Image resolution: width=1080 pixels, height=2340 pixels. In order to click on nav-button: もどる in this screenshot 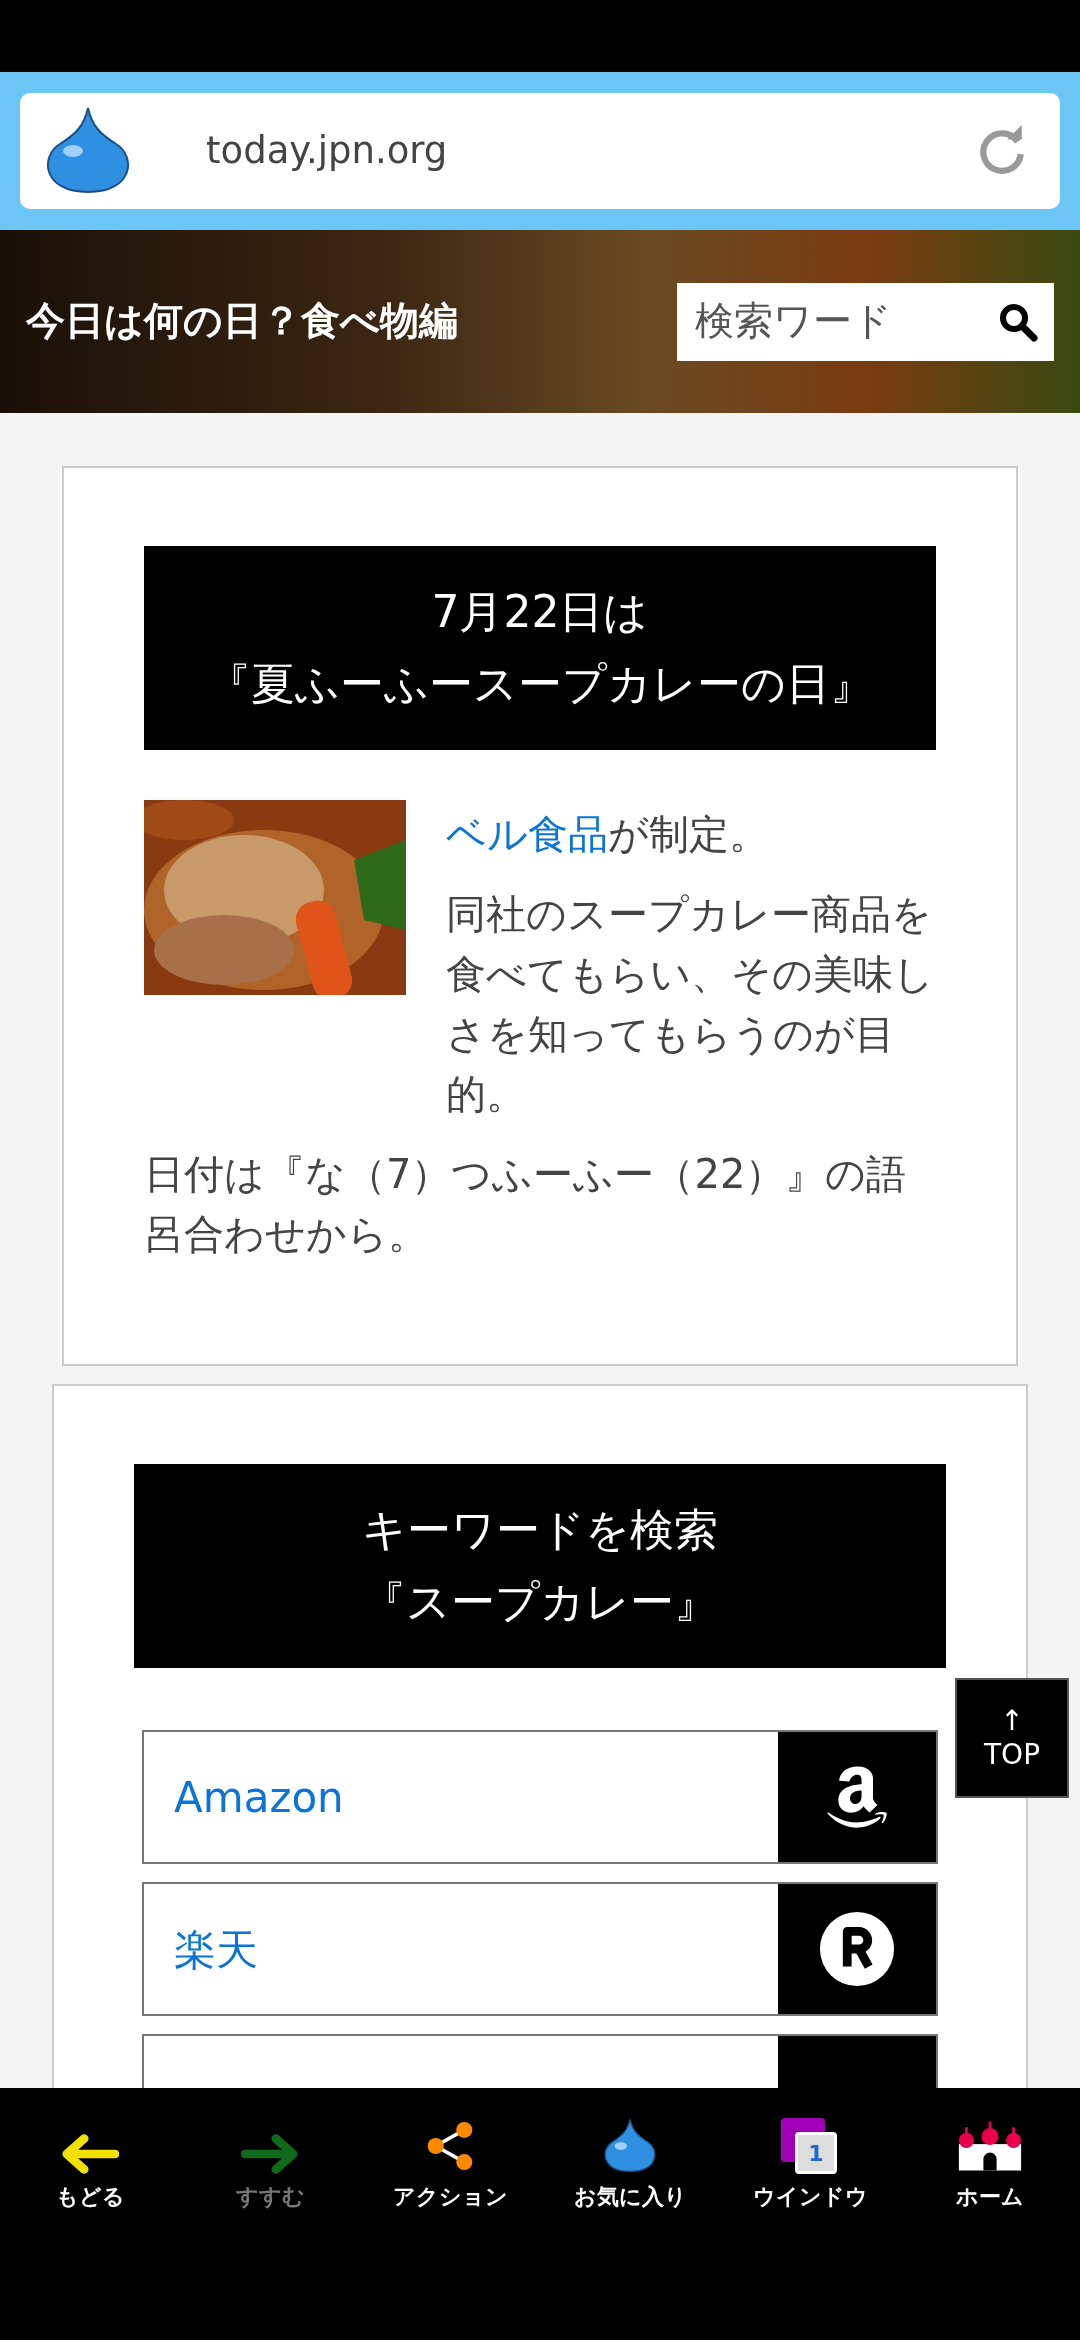, I will do `click(90, 2163)`.